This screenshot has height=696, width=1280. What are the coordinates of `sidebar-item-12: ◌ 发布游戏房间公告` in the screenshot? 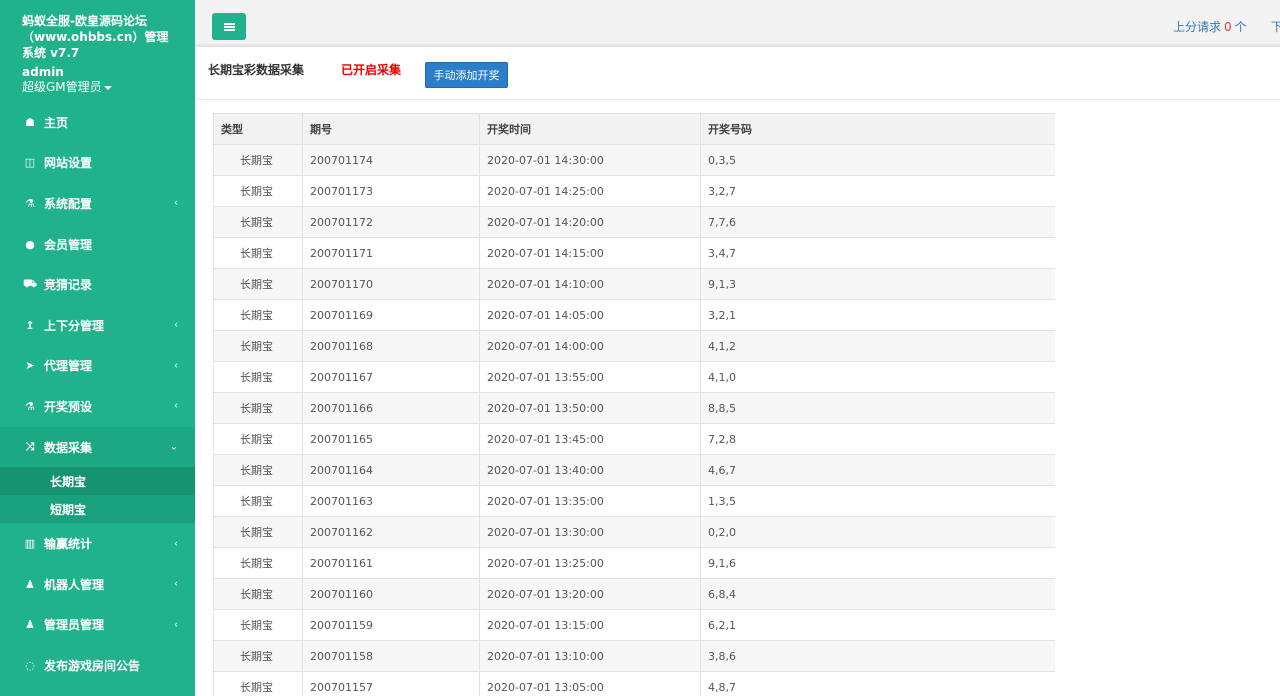 It's located at (97, 665).